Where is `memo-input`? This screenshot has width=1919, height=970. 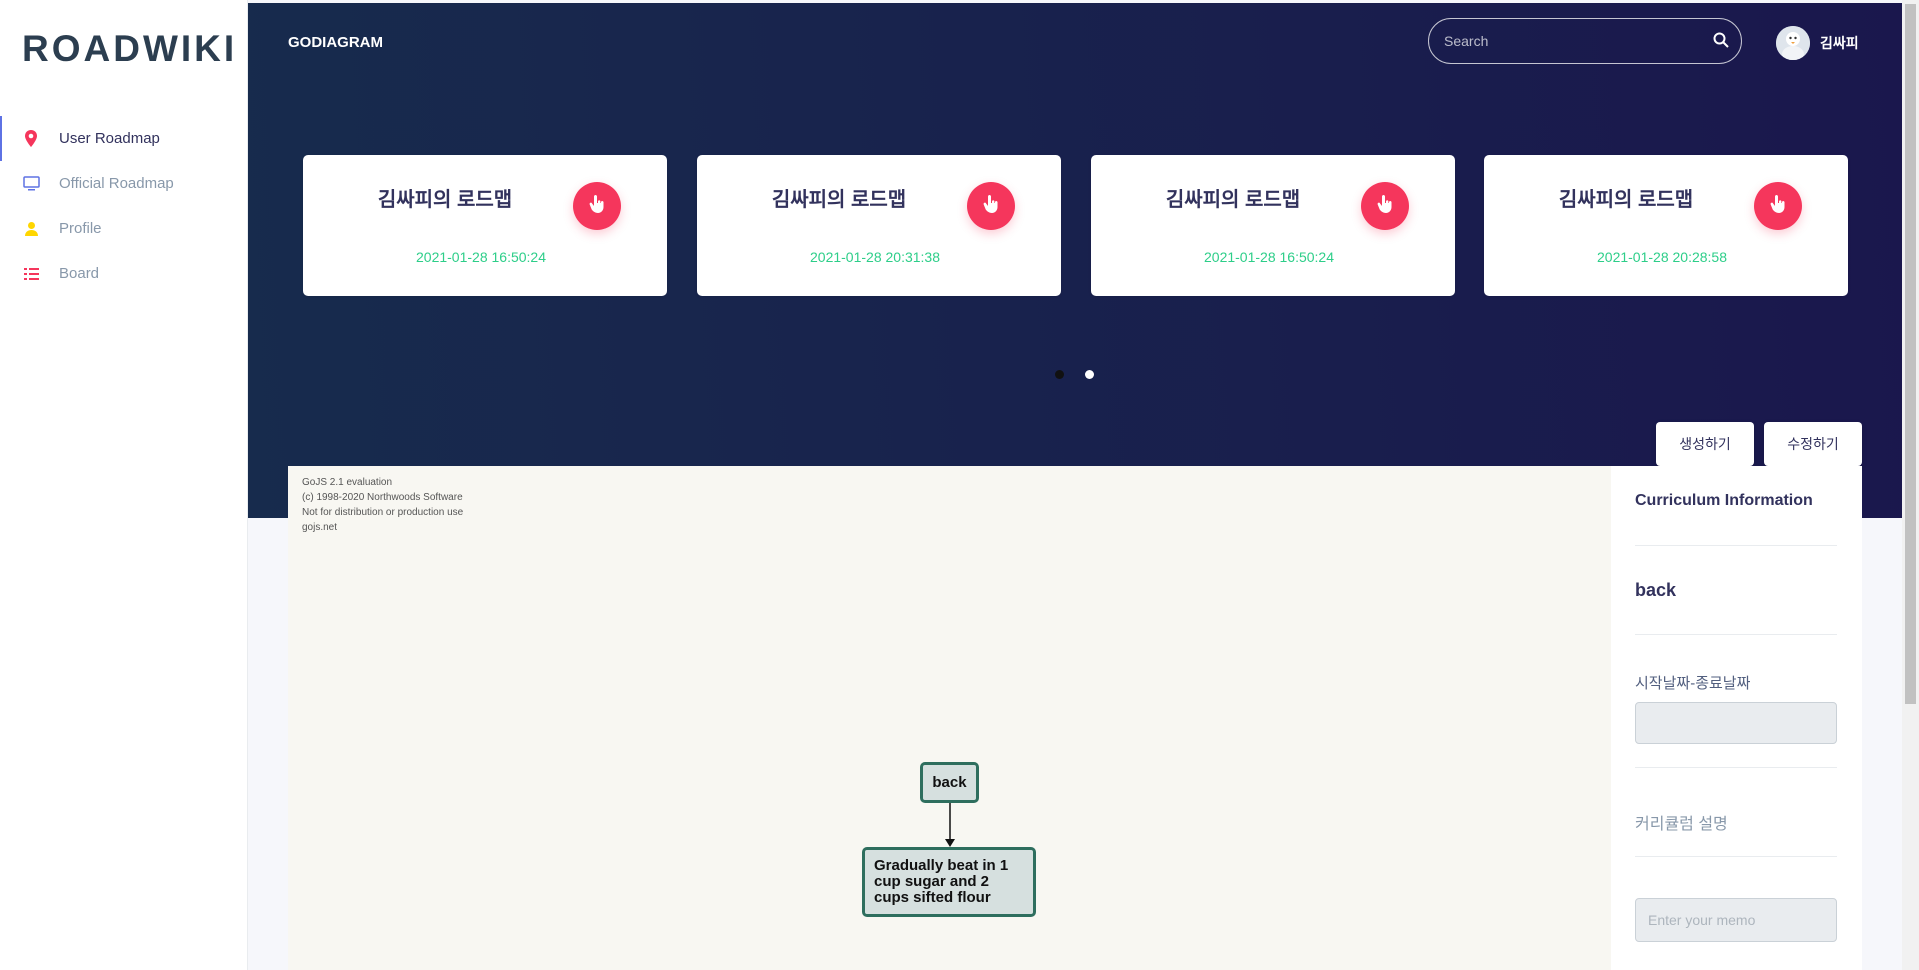 memo-input is located at coordinates (1736, 920).